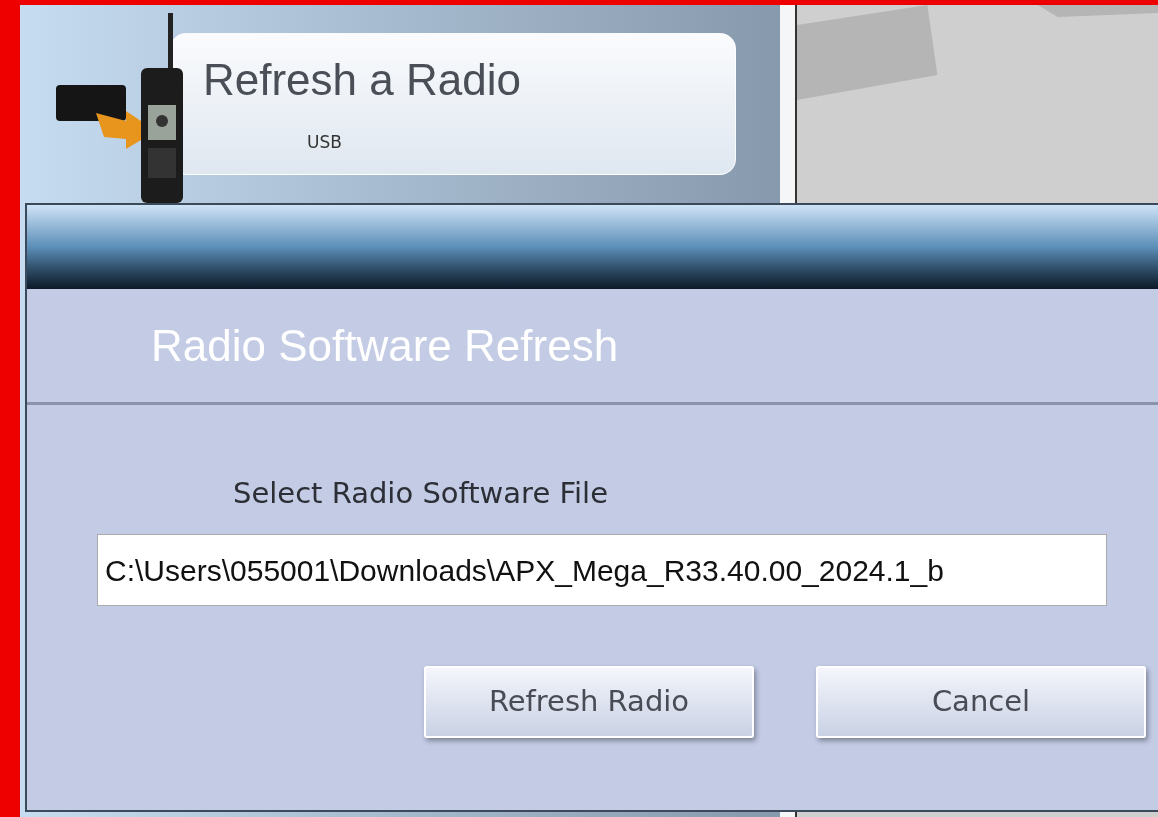 The width and height of the screenshot is (1158, 817). I want to click on dialog-button: Cancel, so click(981, 702).